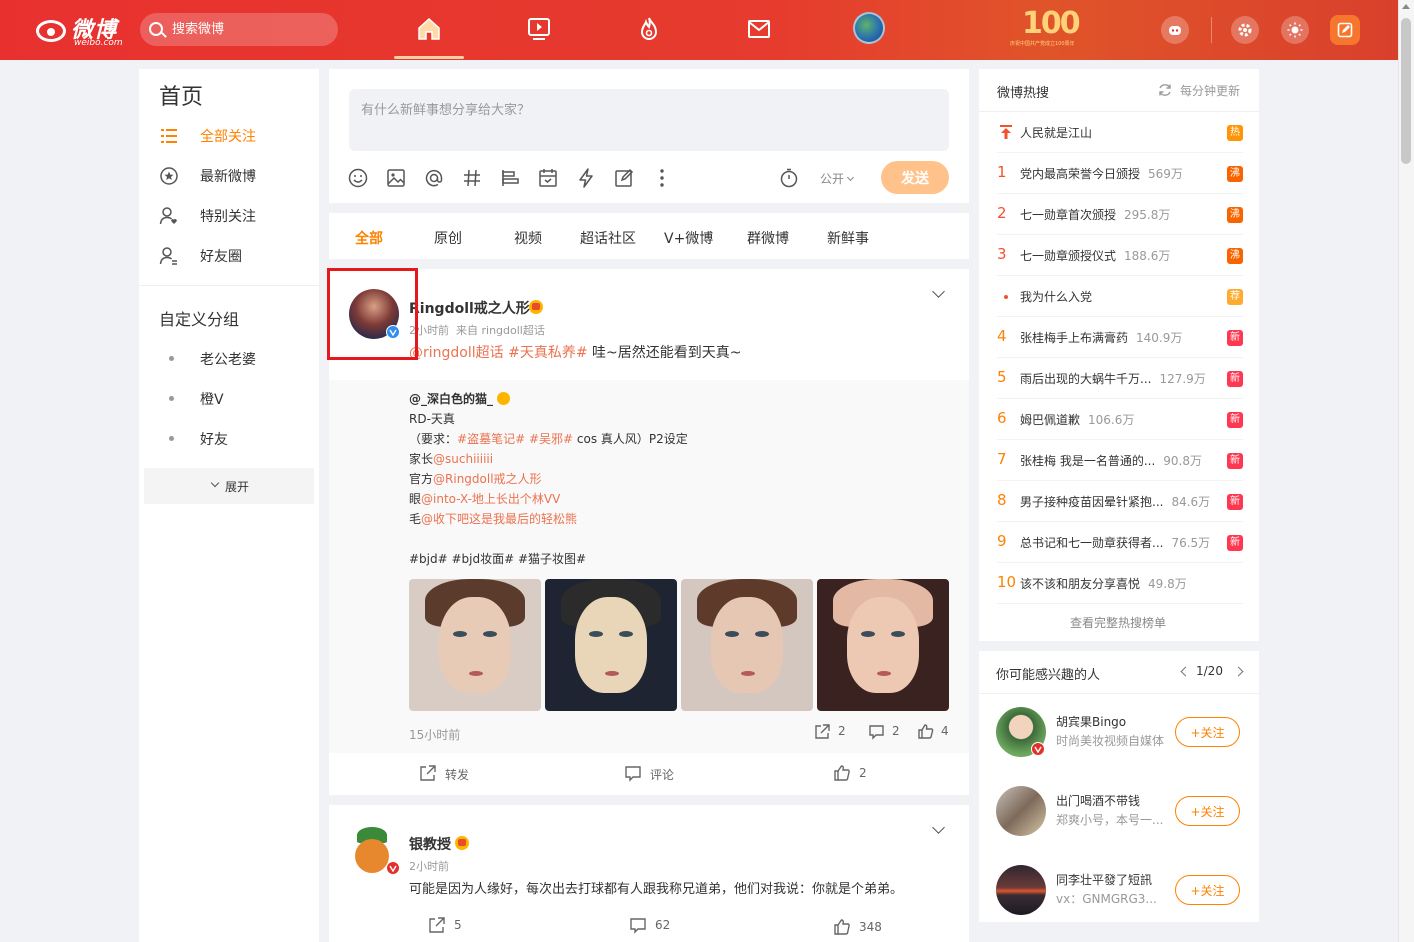 This screenshot has width=1414, height=942. I want to click on hot-topic: 张桂梅手上布满膏药 140.9万, so click(1101, 337).